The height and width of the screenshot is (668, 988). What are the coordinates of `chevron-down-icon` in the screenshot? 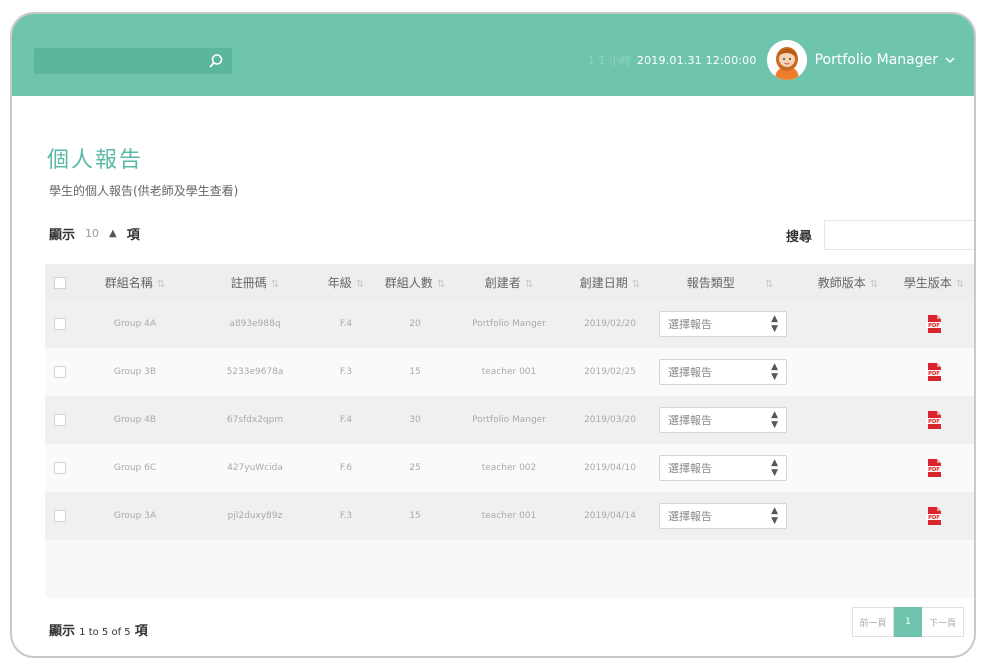 It's located at (950, 60).